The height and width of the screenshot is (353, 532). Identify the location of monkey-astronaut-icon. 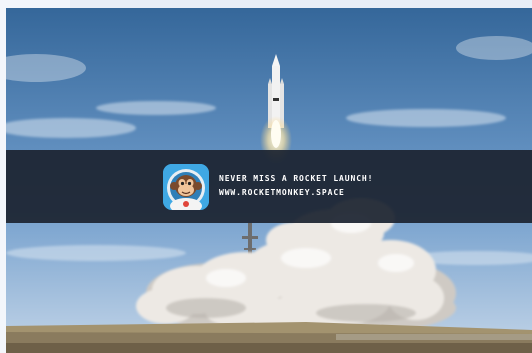
(186, 187).